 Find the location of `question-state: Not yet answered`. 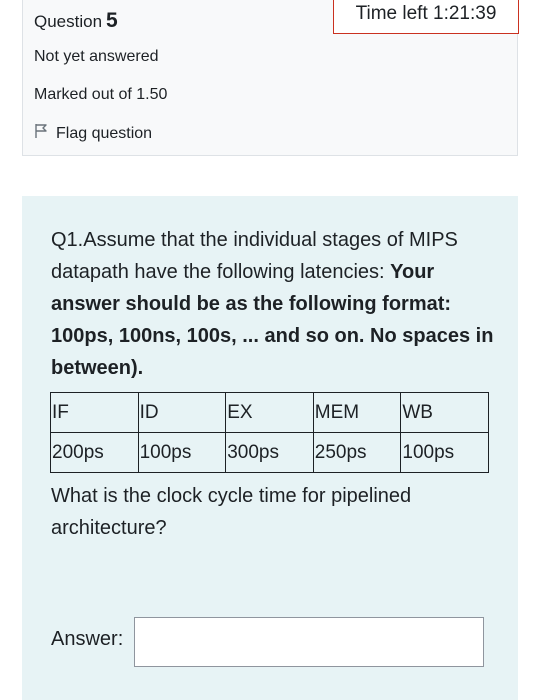

question-state: Not yet answered is located at coordinates (96, 56).